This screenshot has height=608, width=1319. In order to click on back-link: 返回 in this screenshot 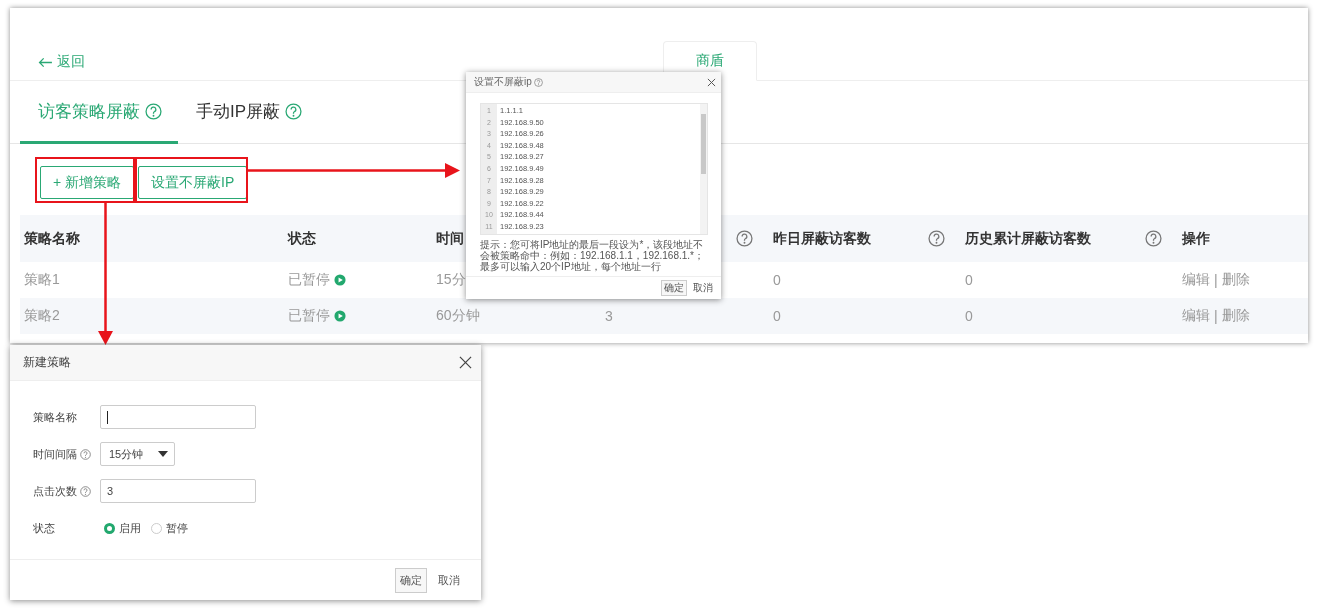, I will do `click(61, 62)`.